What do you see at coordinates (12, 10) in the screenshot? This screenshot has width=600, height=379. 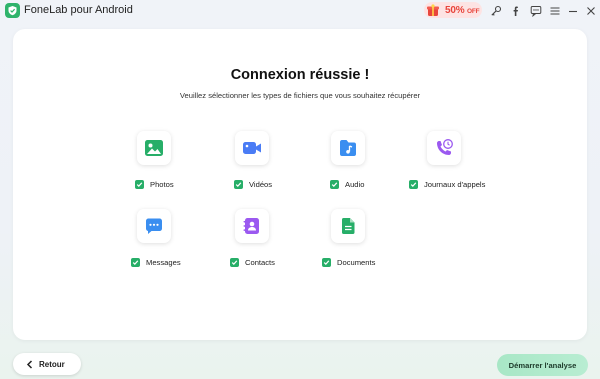 I see `app-logo-icon` at bounding box center [12, 10].